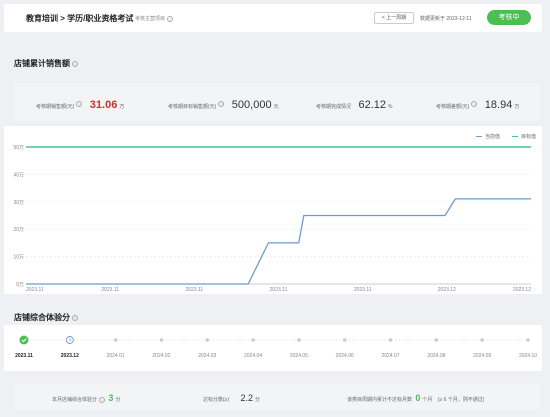 This screenshot has height=417, width=550. What do you see at coordinates (372, 105) in the screenshot?
I see `stat-value: 62.12` at bounding box center [372, 105].